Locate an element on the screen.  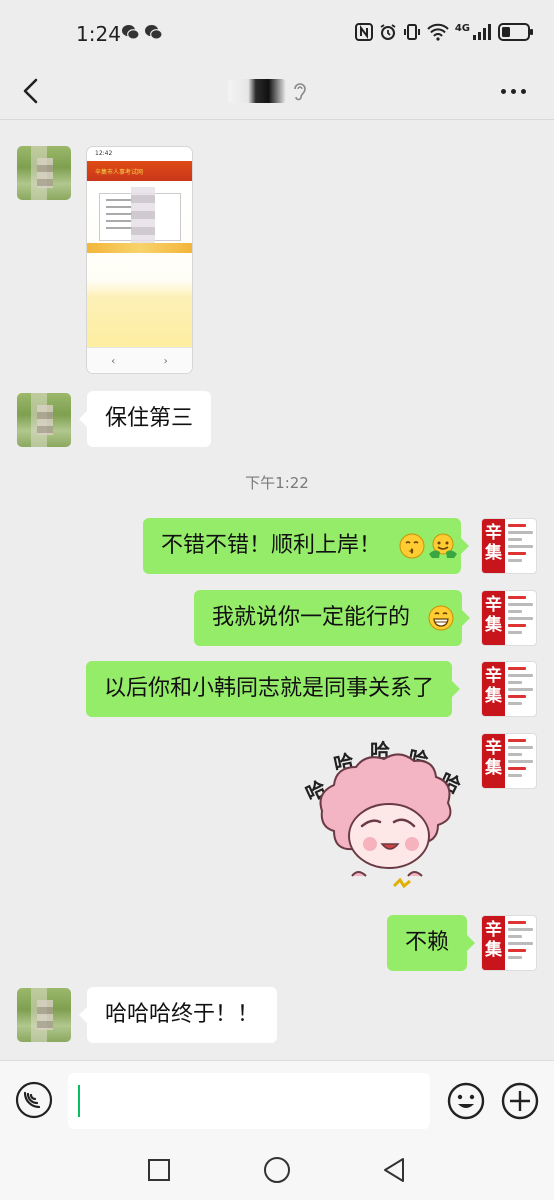
plus-icon is located at coordinates (520, 1101).